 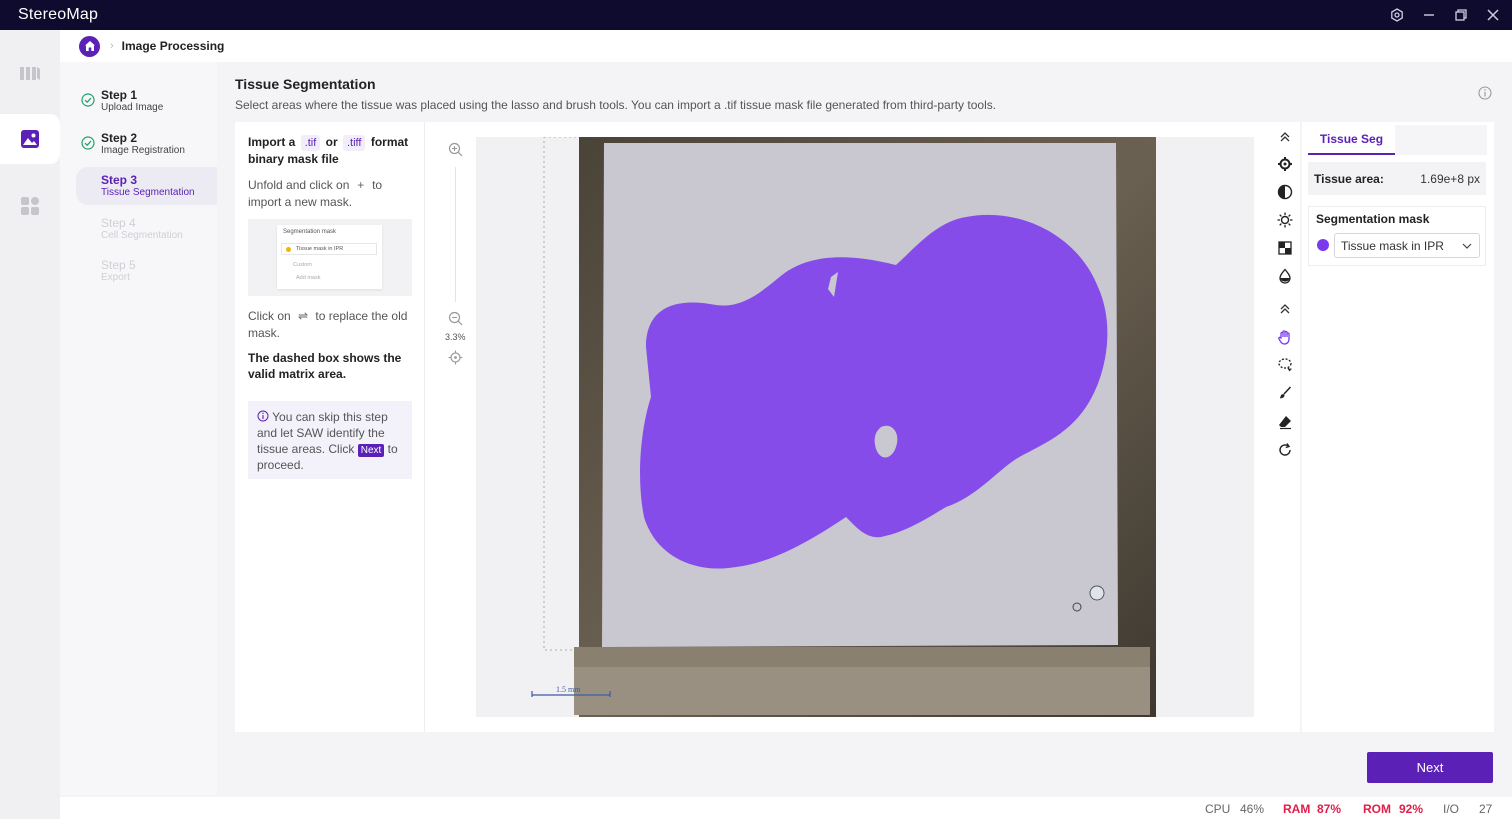 I want to click on close-icon, so click(x=1493, y=15).